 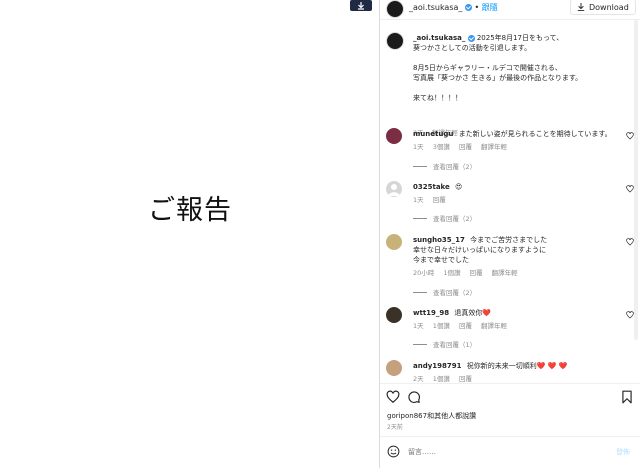 What do you see at coordinates (455, 345) in the screenshot?
I see `view-replies-label: 查看回覆（1）` at bounding box center [455, 345].